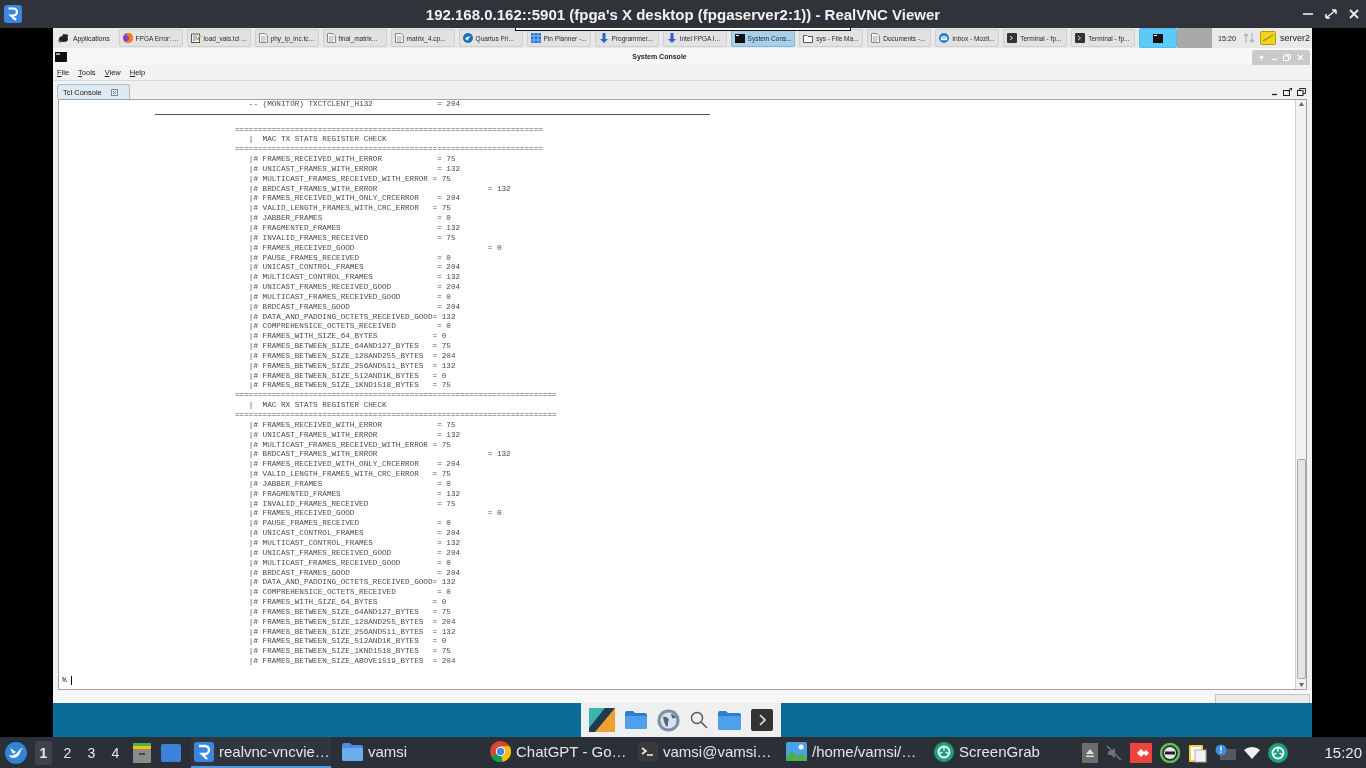 This screenshot has height=768, width=1366. Describe the element at coordinates (43, 752) in the screenshot. I see `workspace-button: 1` at that location.